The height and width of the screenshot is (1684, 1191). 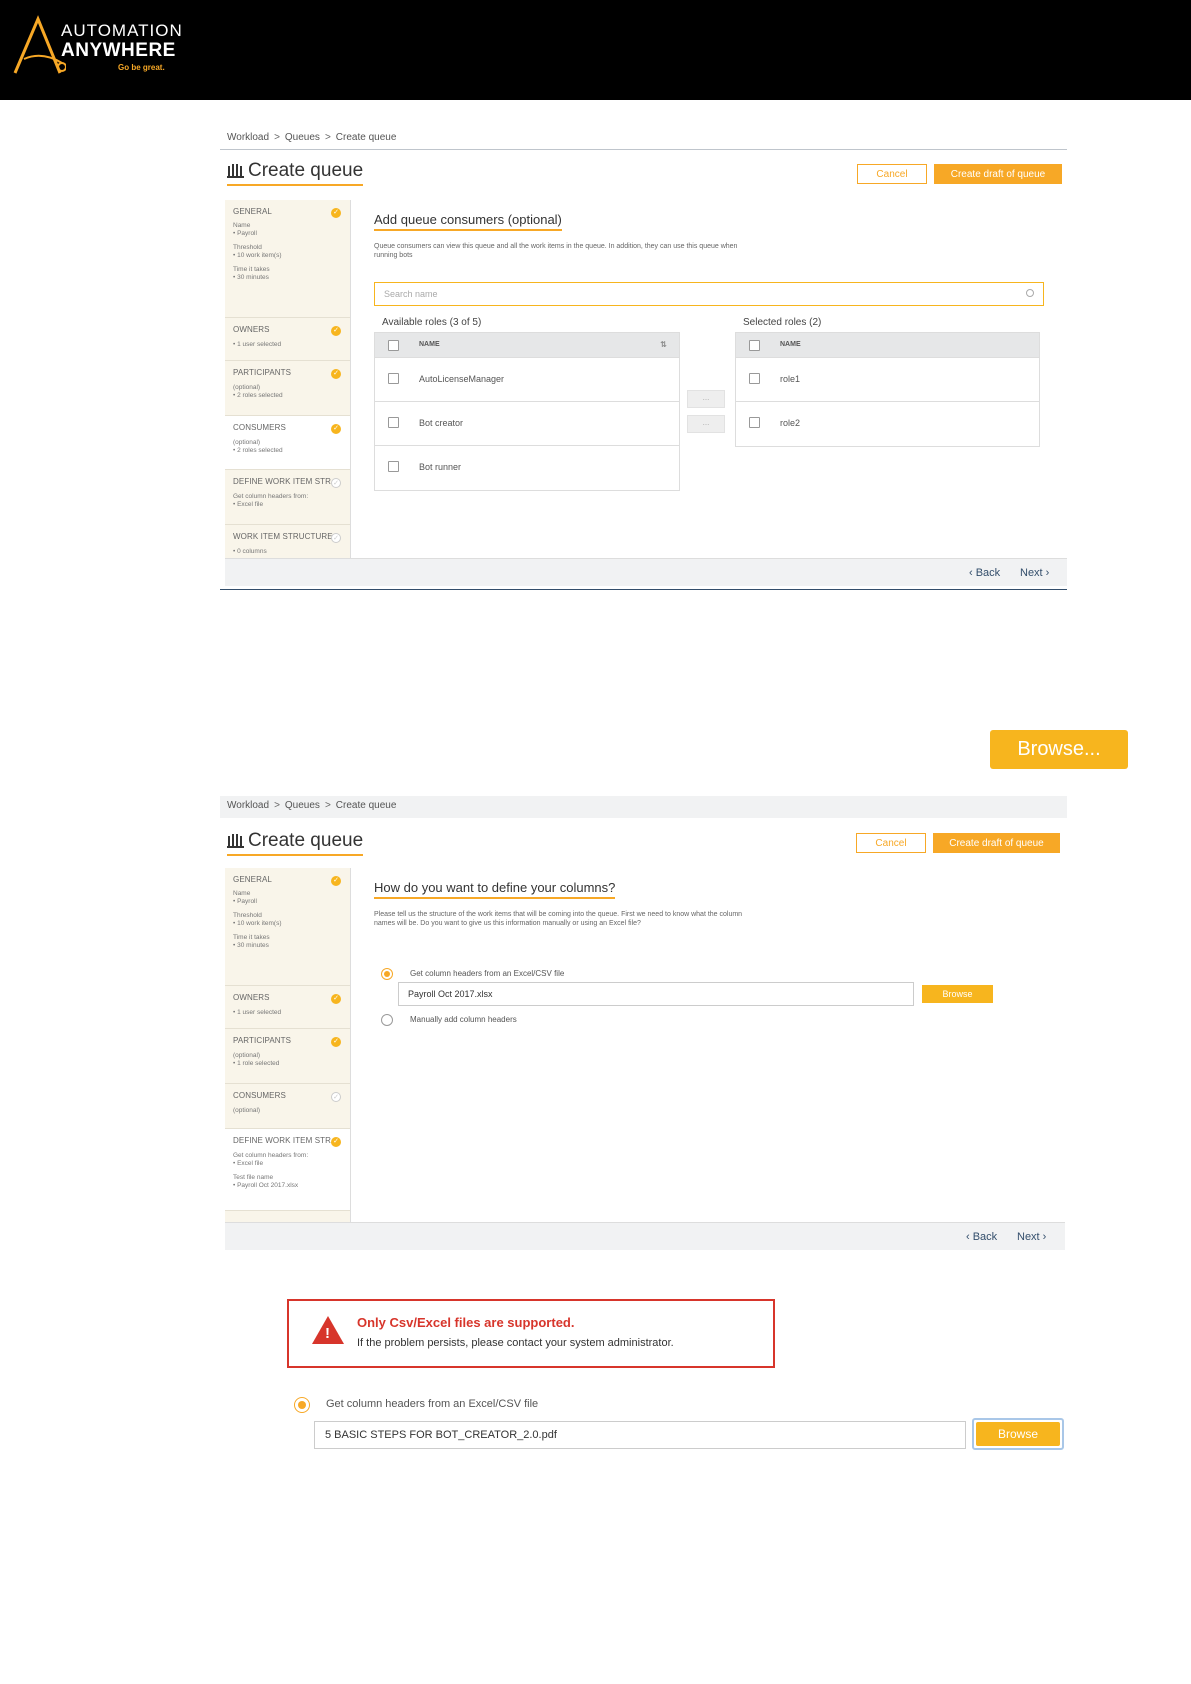 I want to click on table-row: Bot creator, so click(x=527, y=423).